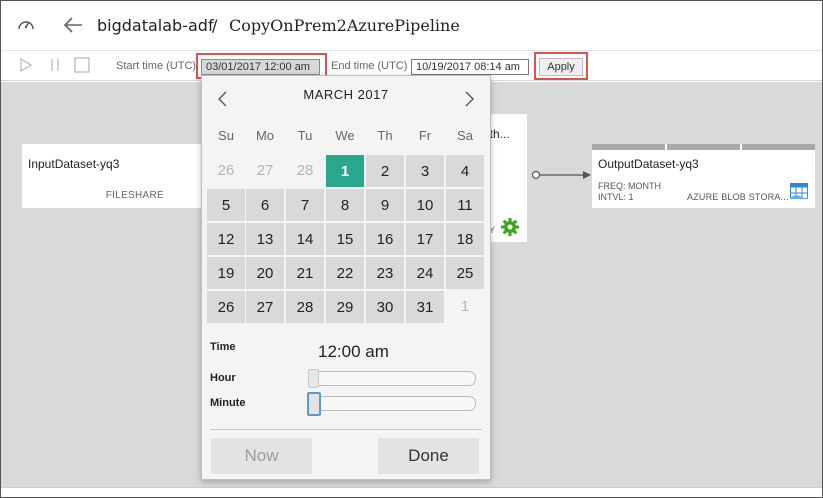 The height and width of the screenshot is (498, 823). What do you see at coordinates (799, 191) in the screenshot?
I see `table-icon` at bounding box center [799, 191].